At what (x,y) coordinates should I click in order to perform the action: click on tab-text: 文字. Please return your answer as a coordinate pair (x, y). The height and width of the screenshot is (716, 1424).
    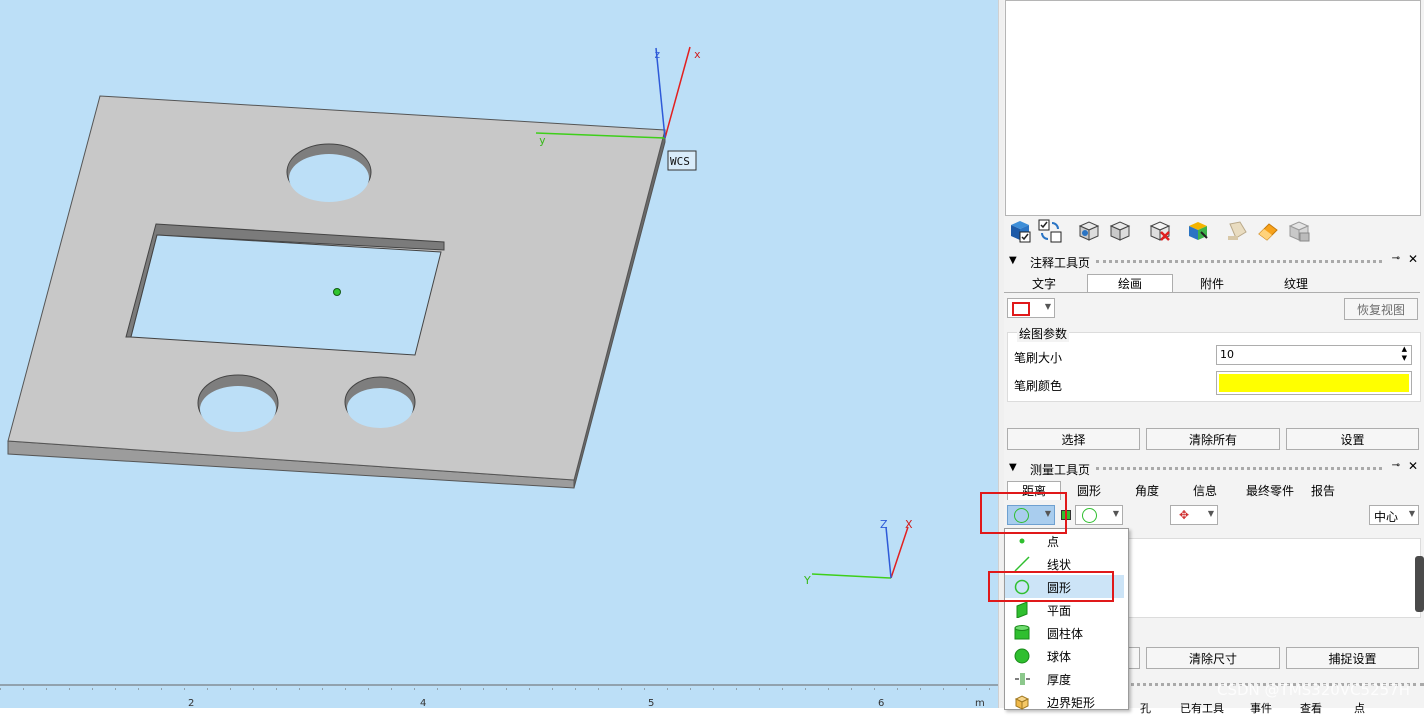
    Looking at the image, I should click on (1044, 284).